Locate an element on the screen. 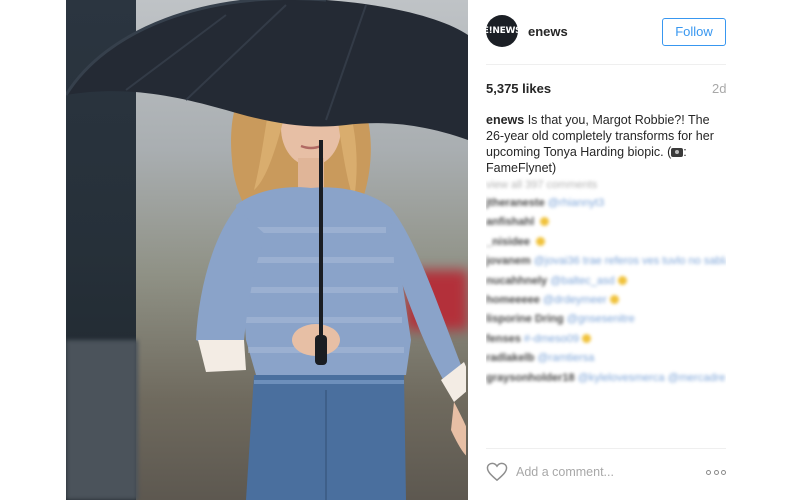 The image size is (800, 500). follow-button: Follow is located at coordinates (694, 32).